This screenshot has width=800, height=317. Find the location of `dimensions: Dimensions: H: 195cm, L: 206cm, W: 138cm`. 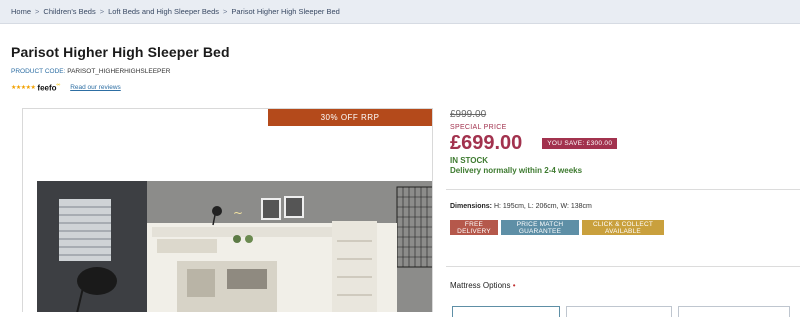

dimensions: Dimensions: H: 195cm, L: 206cm, W: 138cm is located at coordinates (521, 206).